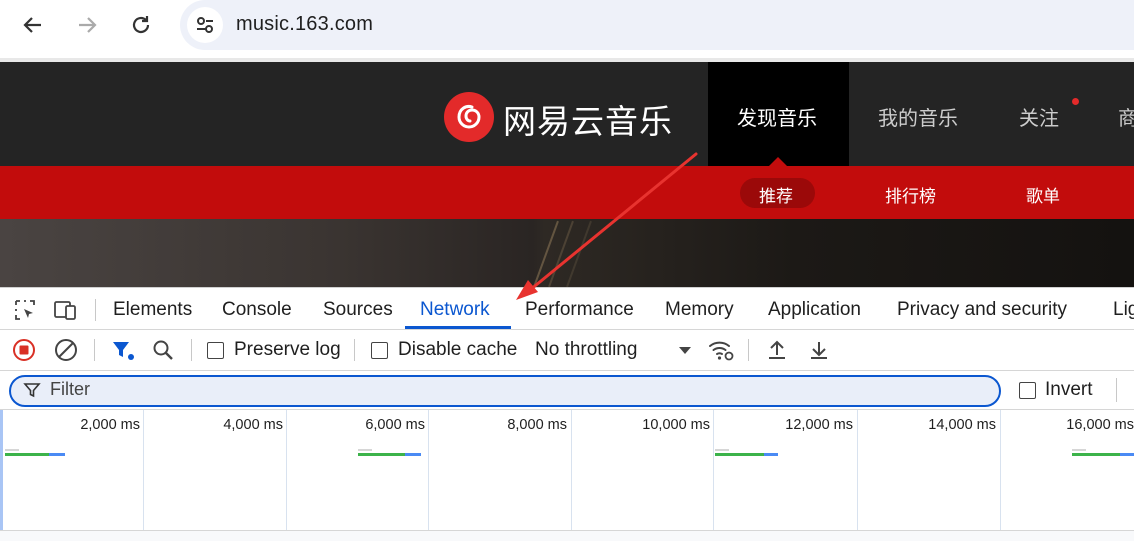 Image resolution: width=1134 pixels, height=542 pixels. I want to click on clear-log-button, so click(66, 350).